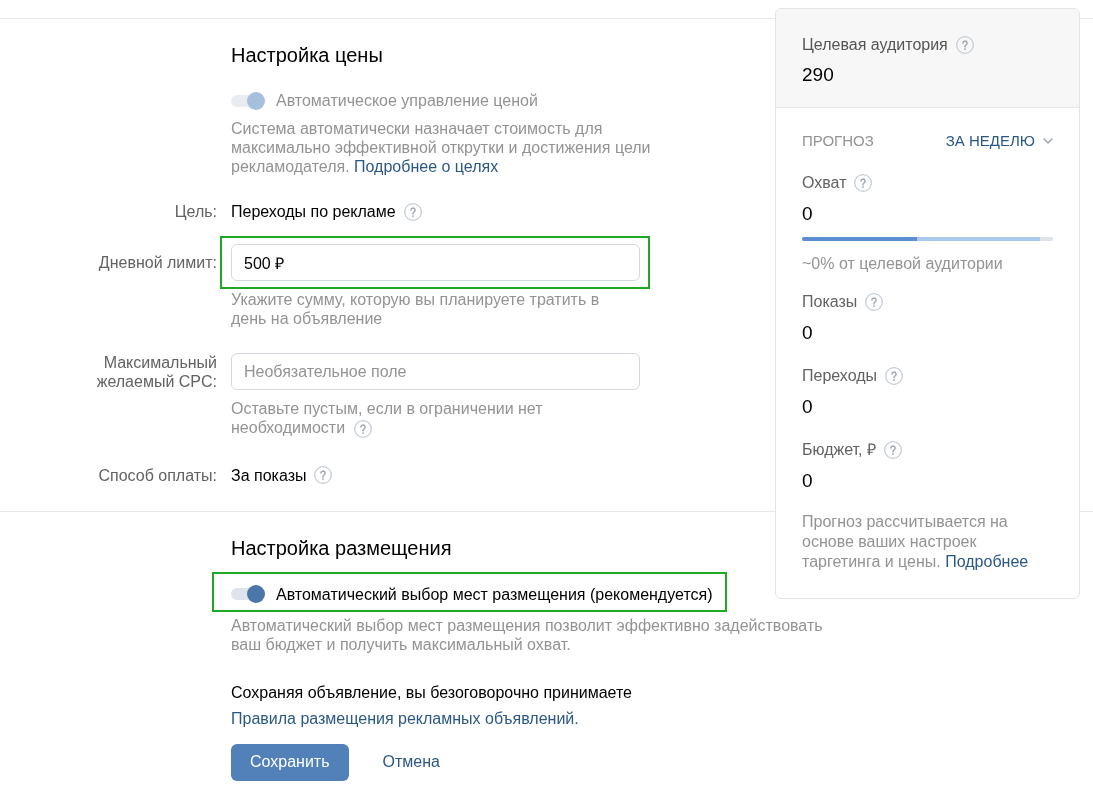  Describe the element at coordinates (840, 375) in the screenshot. I see `metric-label: Переходы` at that location.